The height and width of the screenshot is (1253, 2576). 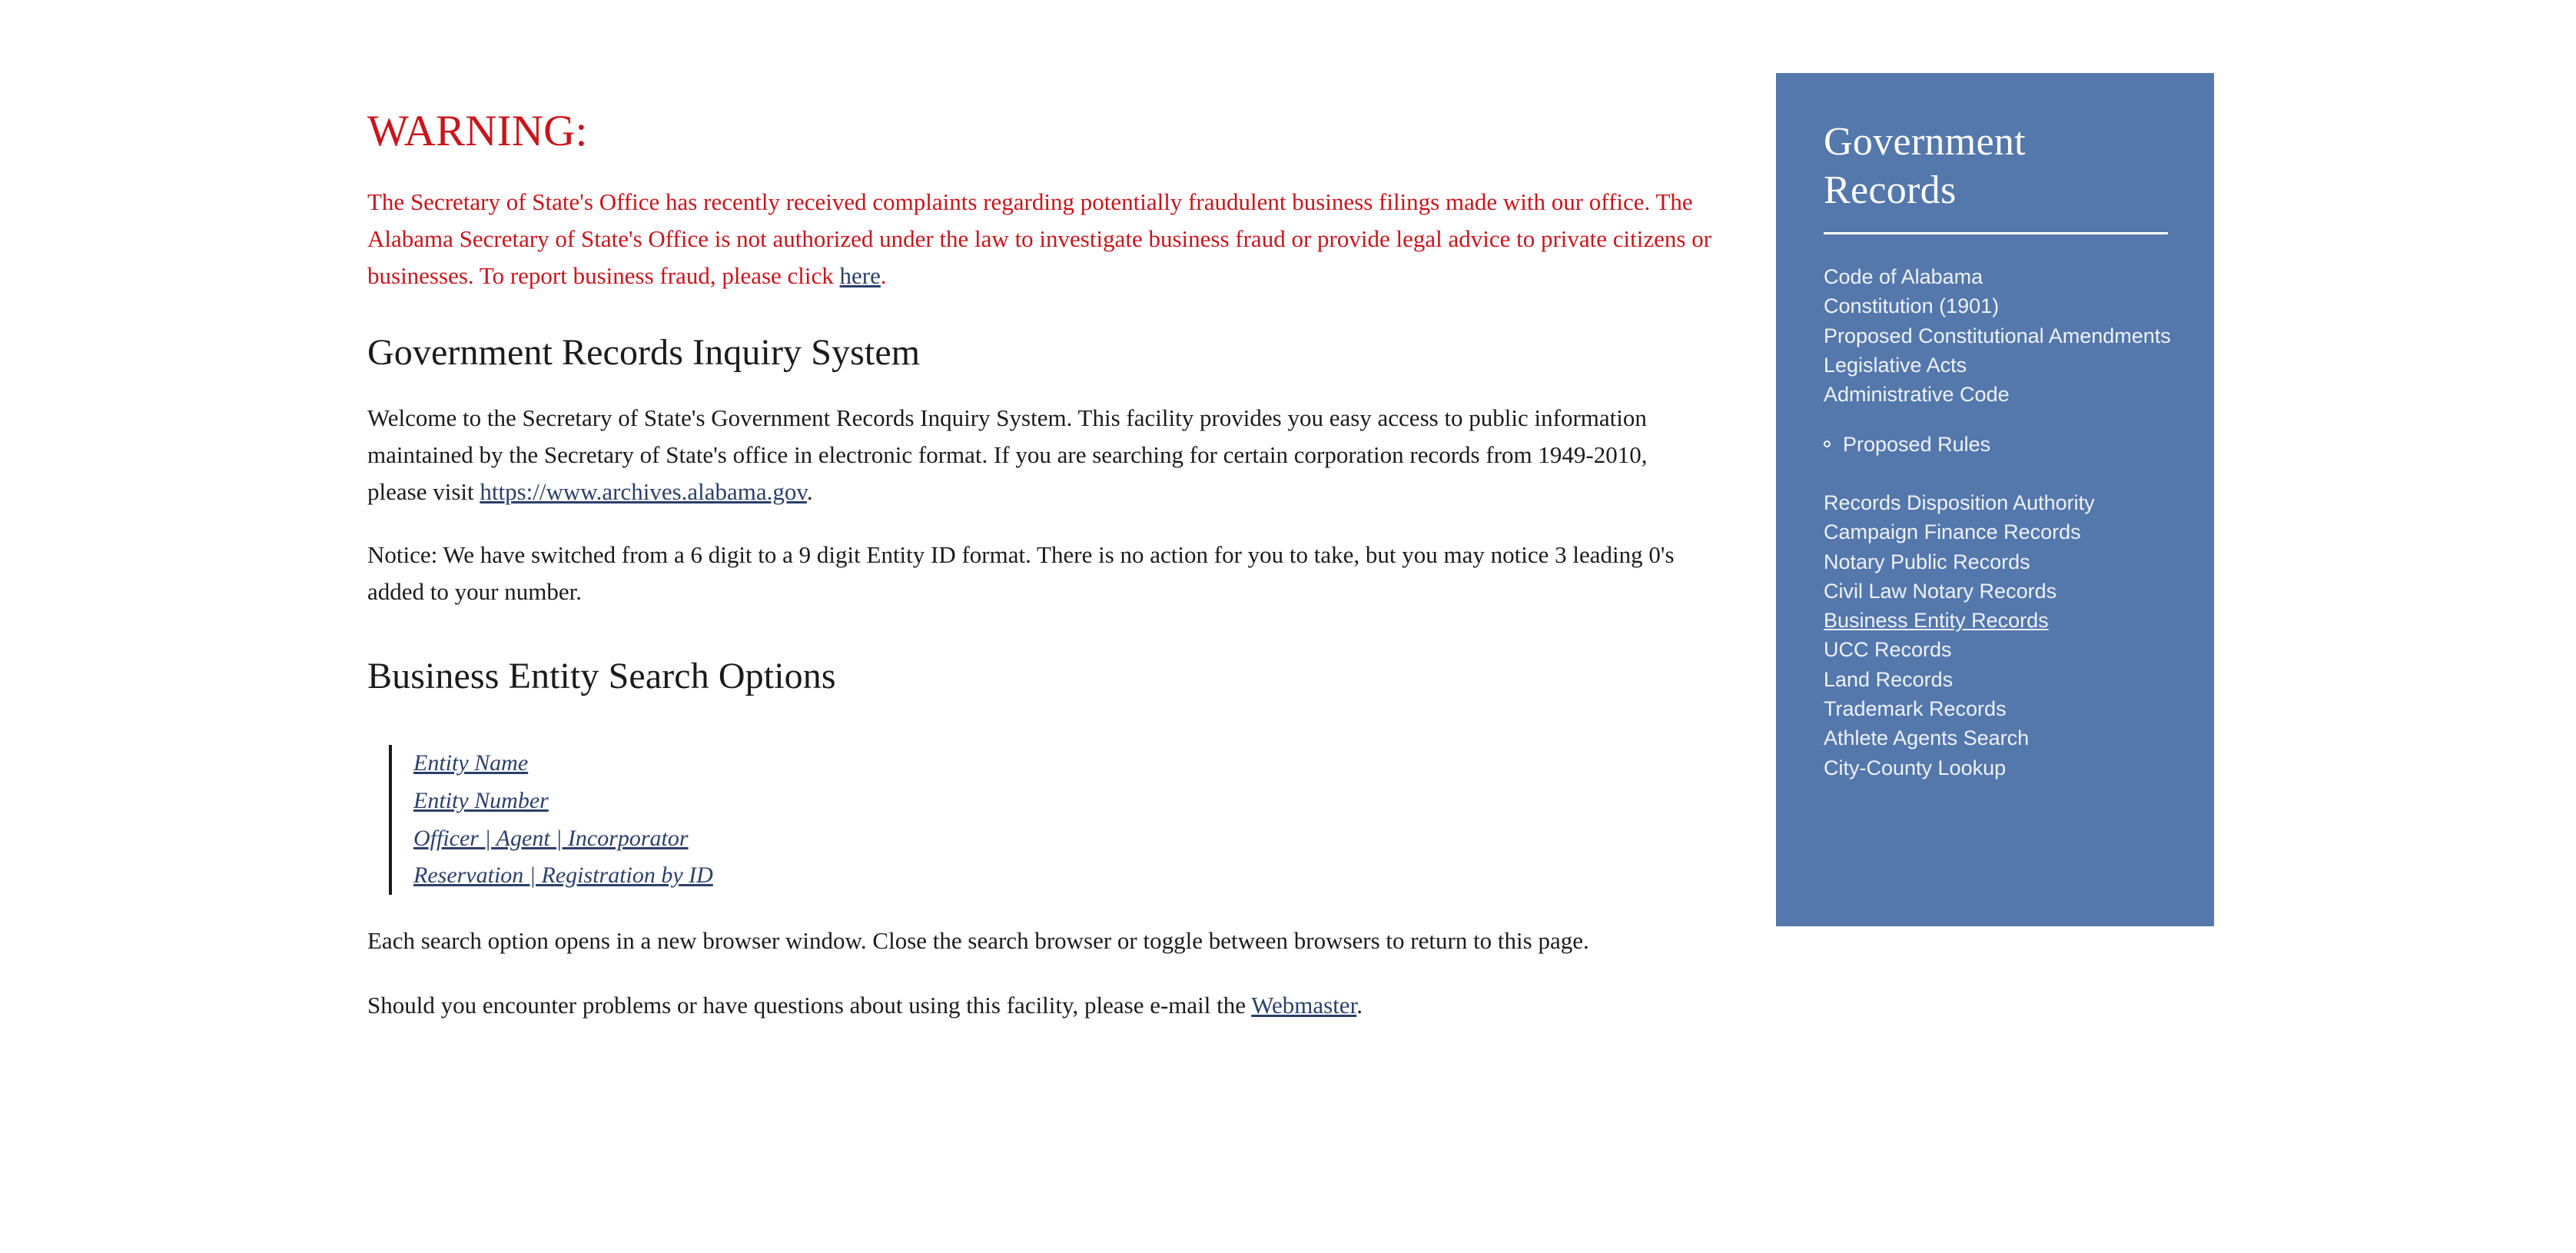 What do you see at coordinates (1995, 768) in the screenshot?
I see `sidebar-item-city-county-lookup: City-County Lookup` at bounding box center [1995, 768].